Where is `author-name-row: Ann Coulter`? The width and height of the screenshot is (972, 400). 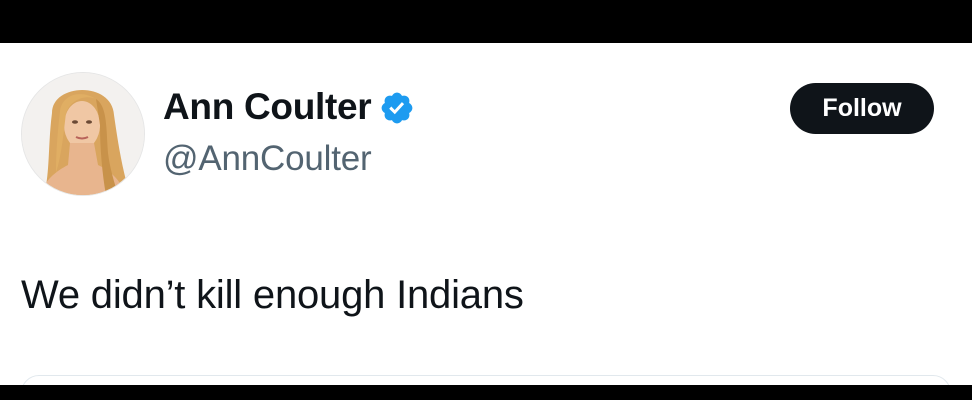 author-name-row: Ann Coulter is located at coordinates (289, 107).